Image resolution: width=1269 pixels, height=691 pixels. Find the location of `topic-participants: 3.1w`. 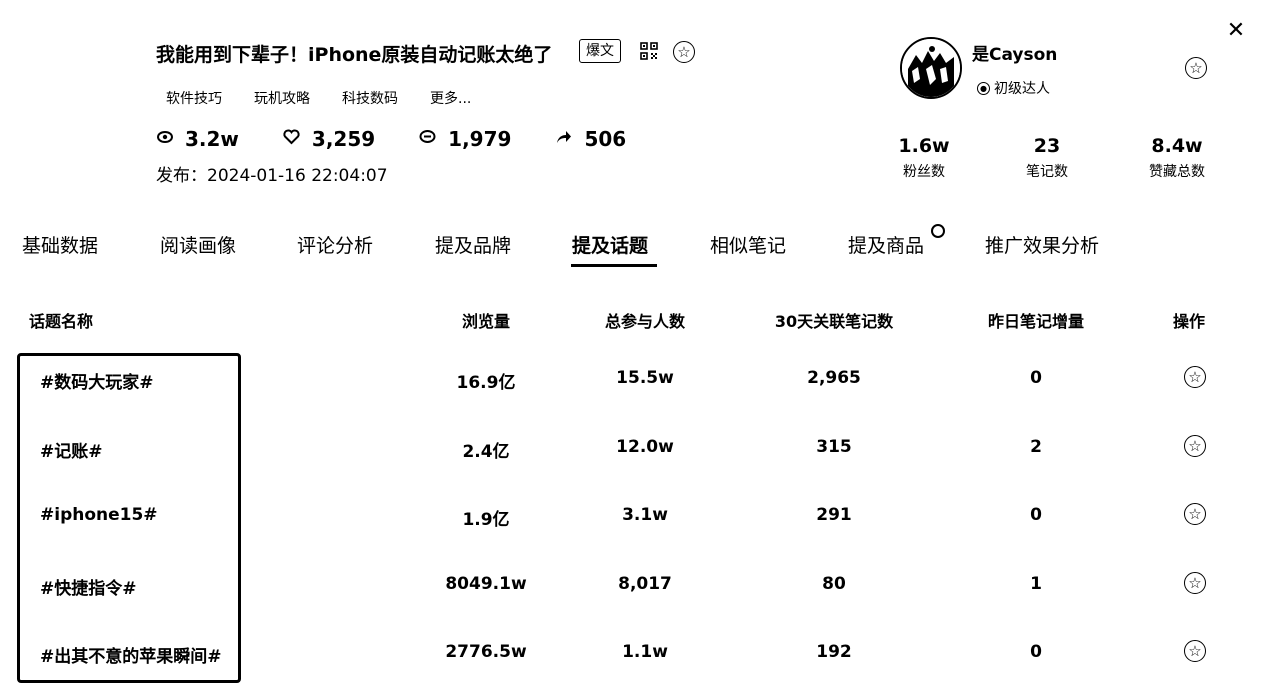

topic-participants: 3.1w is located at coordinates (645, 515).